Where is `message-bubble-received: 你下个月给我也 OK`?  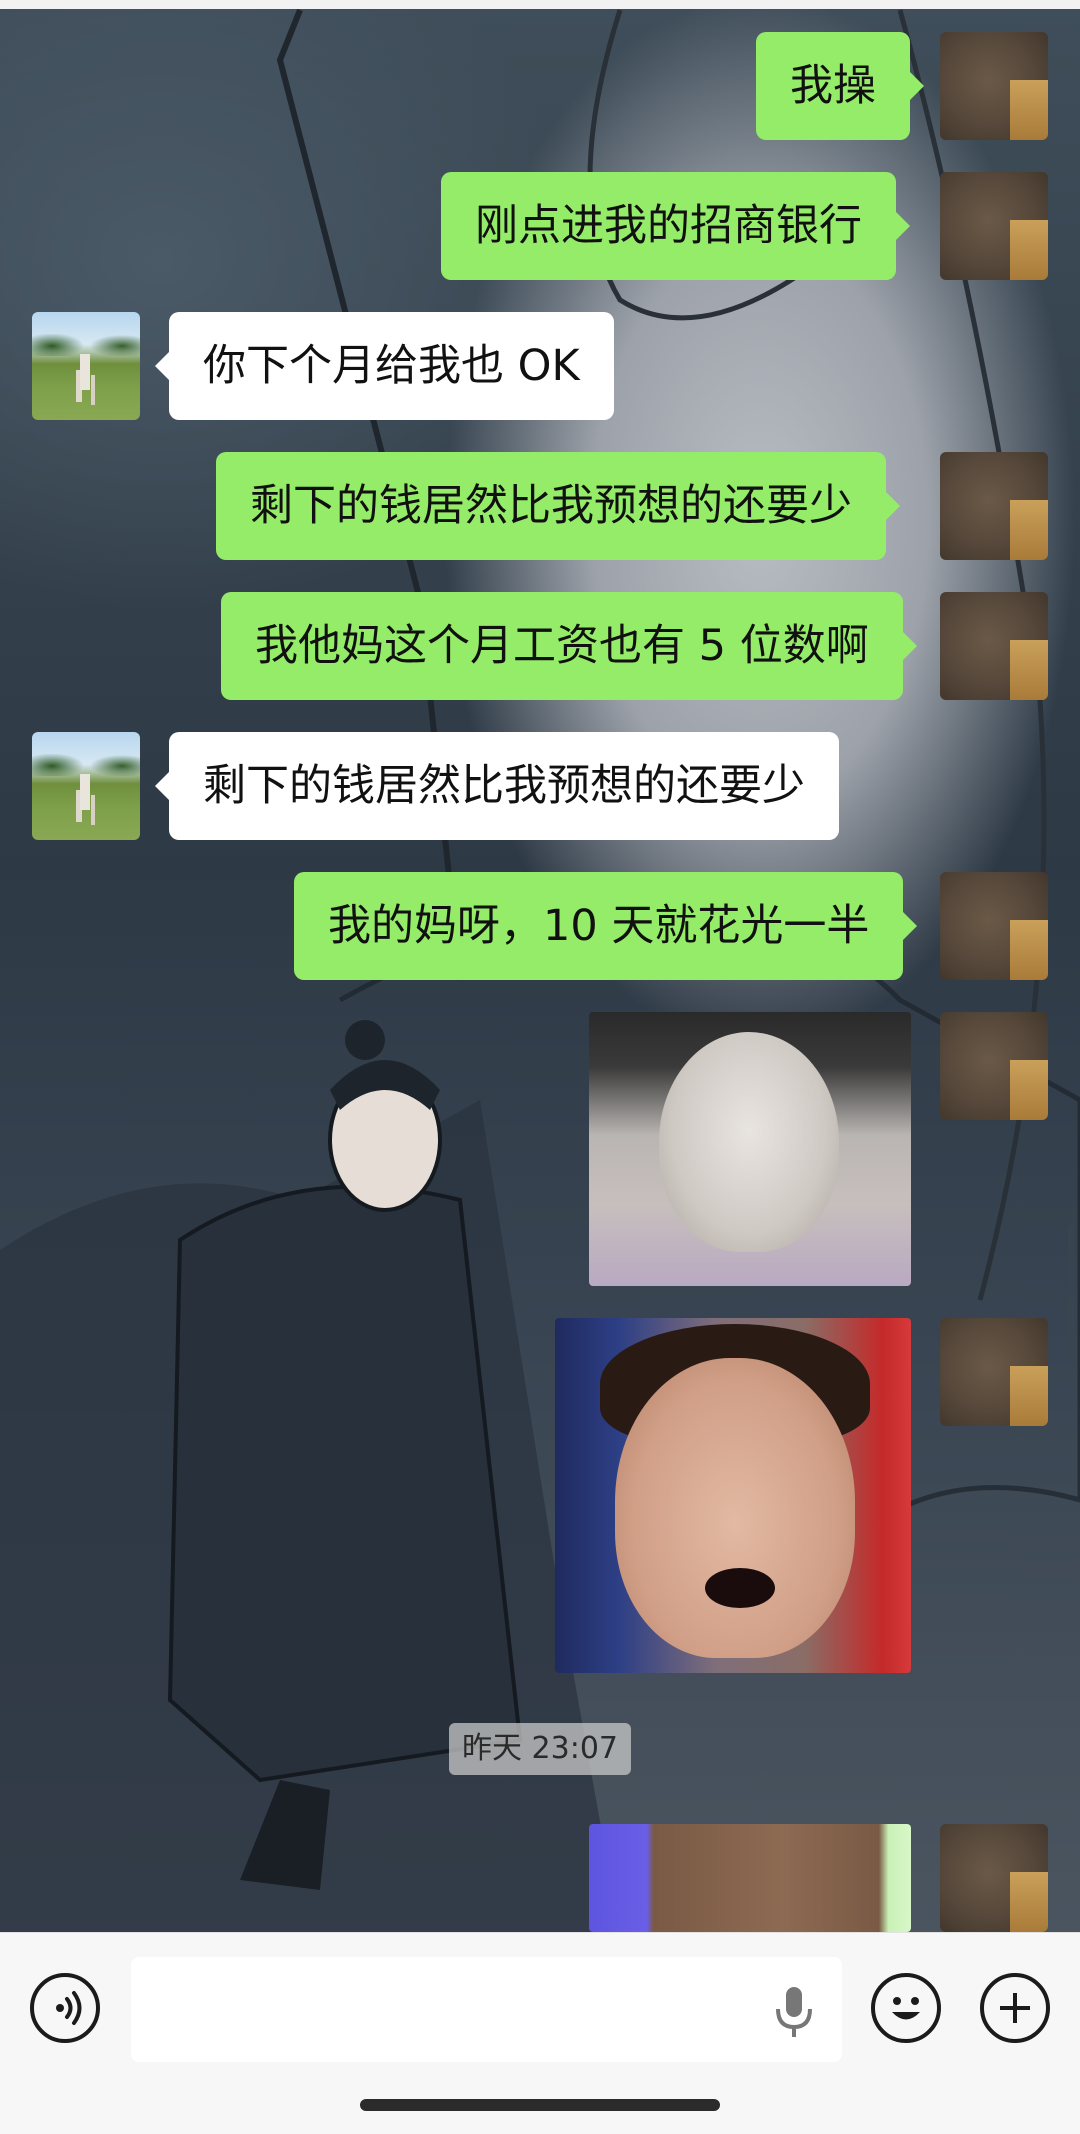
message-bubble-received: 你下个月给我也 OK is located at coordinates (384, 366).